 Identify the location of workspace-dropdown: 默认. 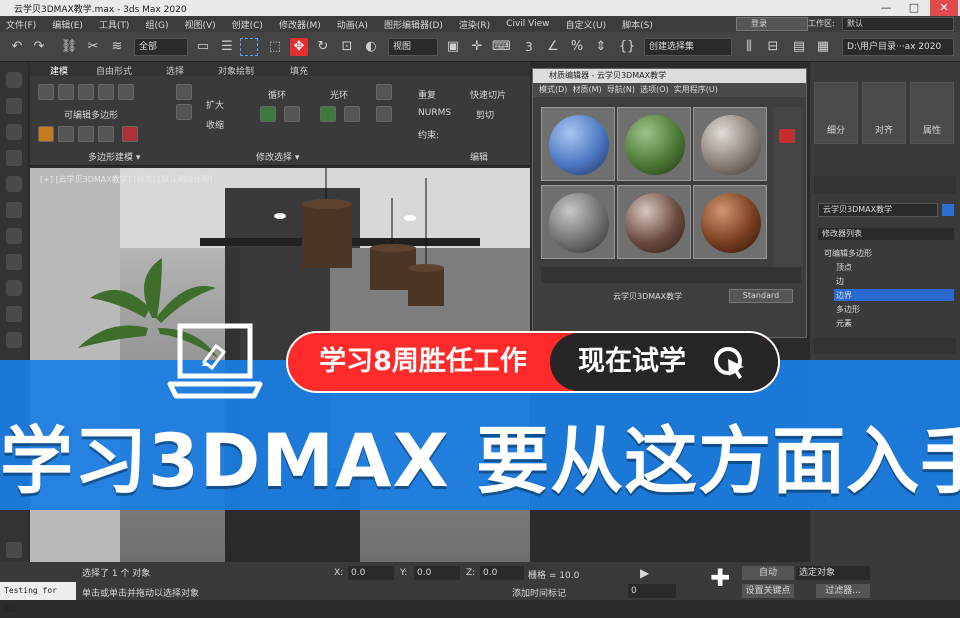
(898, 24).